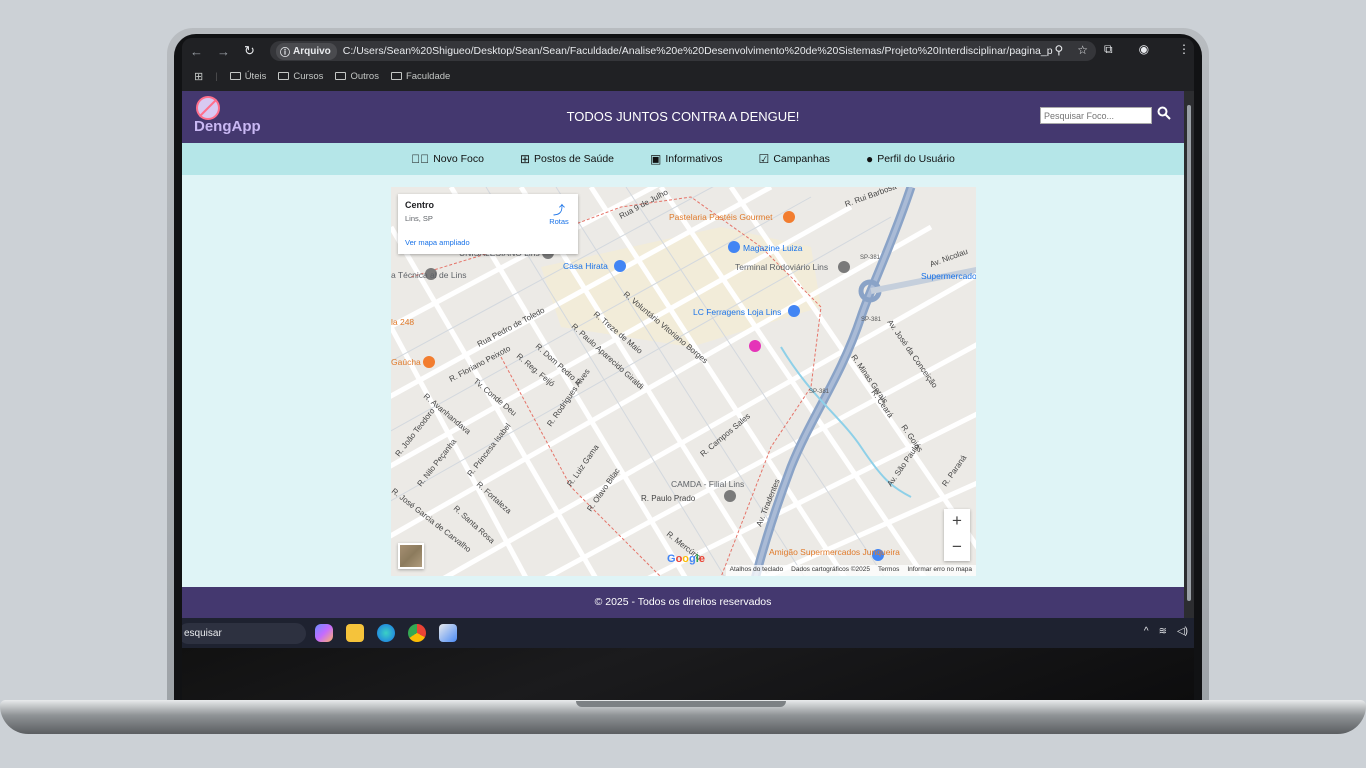 Image resolution: width=1366 pixels, height=768 pixels. Describe the element at coordinates (1082, 50) in the screenshot. I see `bookmark-star-icon: ☆` at that location.